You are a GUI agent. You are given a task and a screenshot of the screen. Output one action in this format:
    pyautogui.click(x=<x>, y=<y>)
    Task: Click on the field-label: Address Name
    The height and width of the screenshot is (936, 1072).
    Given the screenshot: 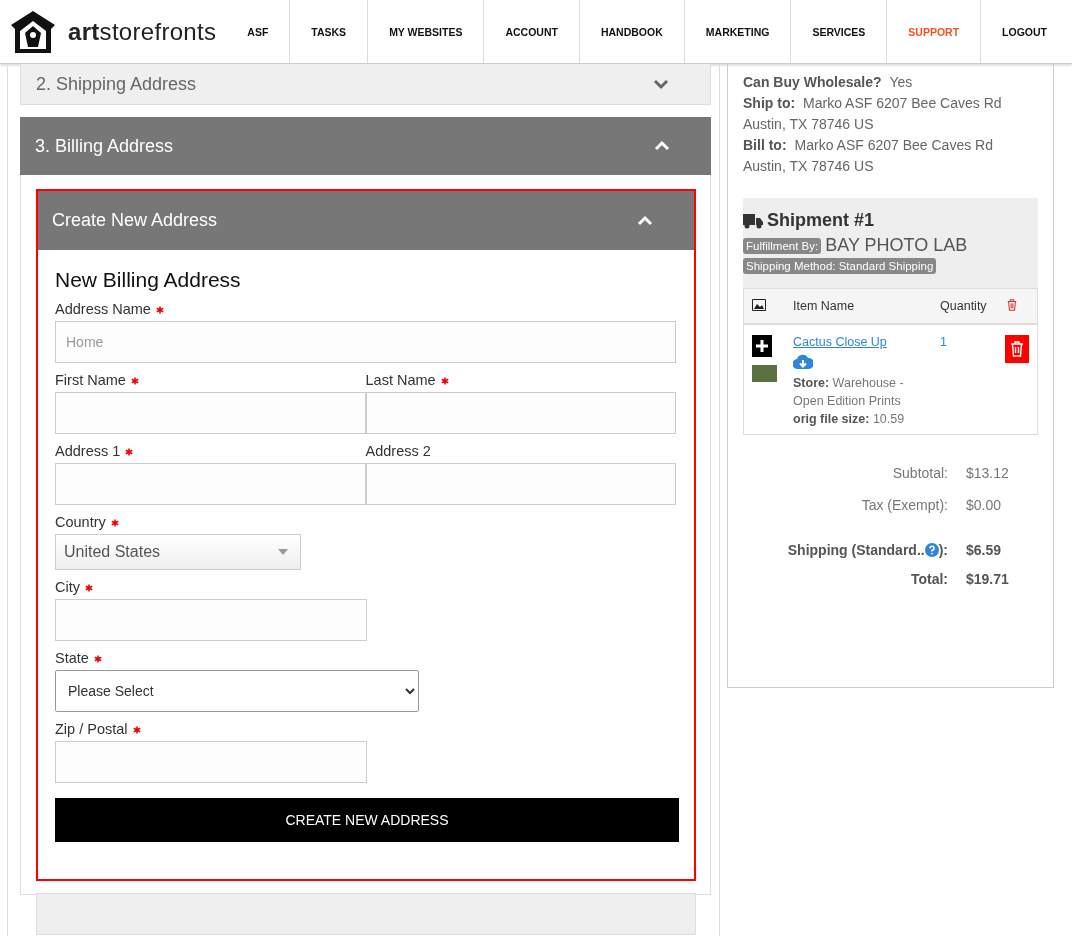 What is the action you would take?
    pyautogui.click(x=365, y=309)
    